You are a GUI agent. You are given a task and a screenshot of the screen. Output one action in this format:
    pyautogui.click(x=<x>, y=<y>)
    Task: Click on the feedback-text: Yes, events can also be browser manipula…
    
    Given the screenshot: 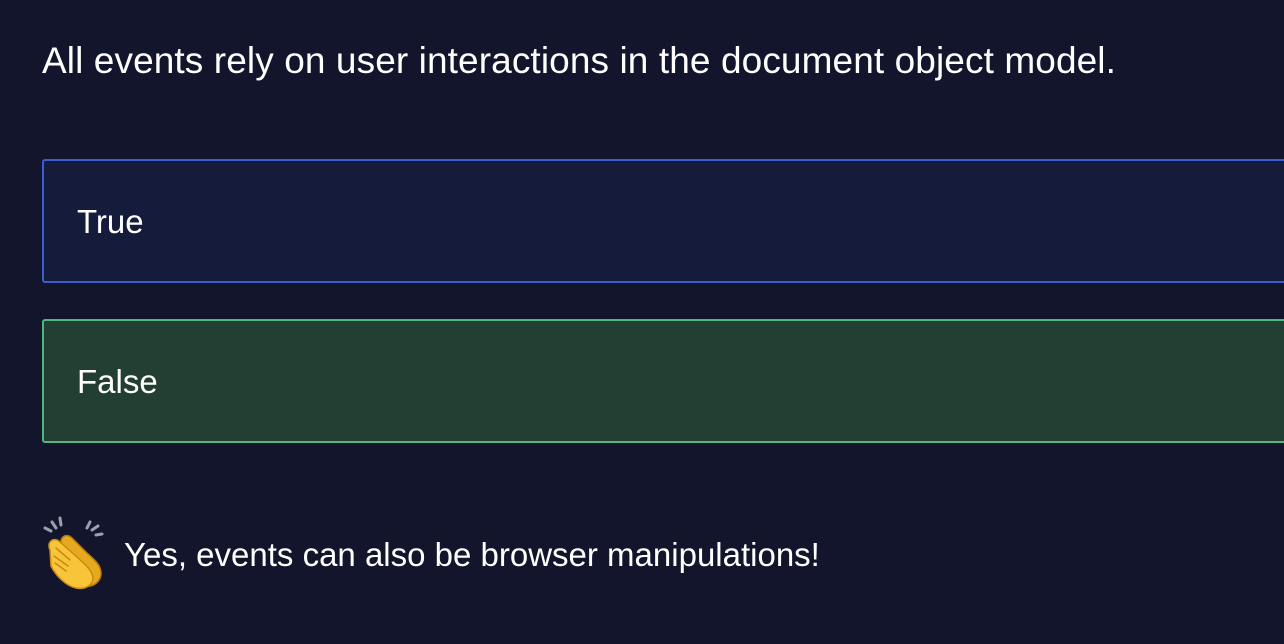 What is the action you would take?
    pyautogui.click(x=472, y=554)
    